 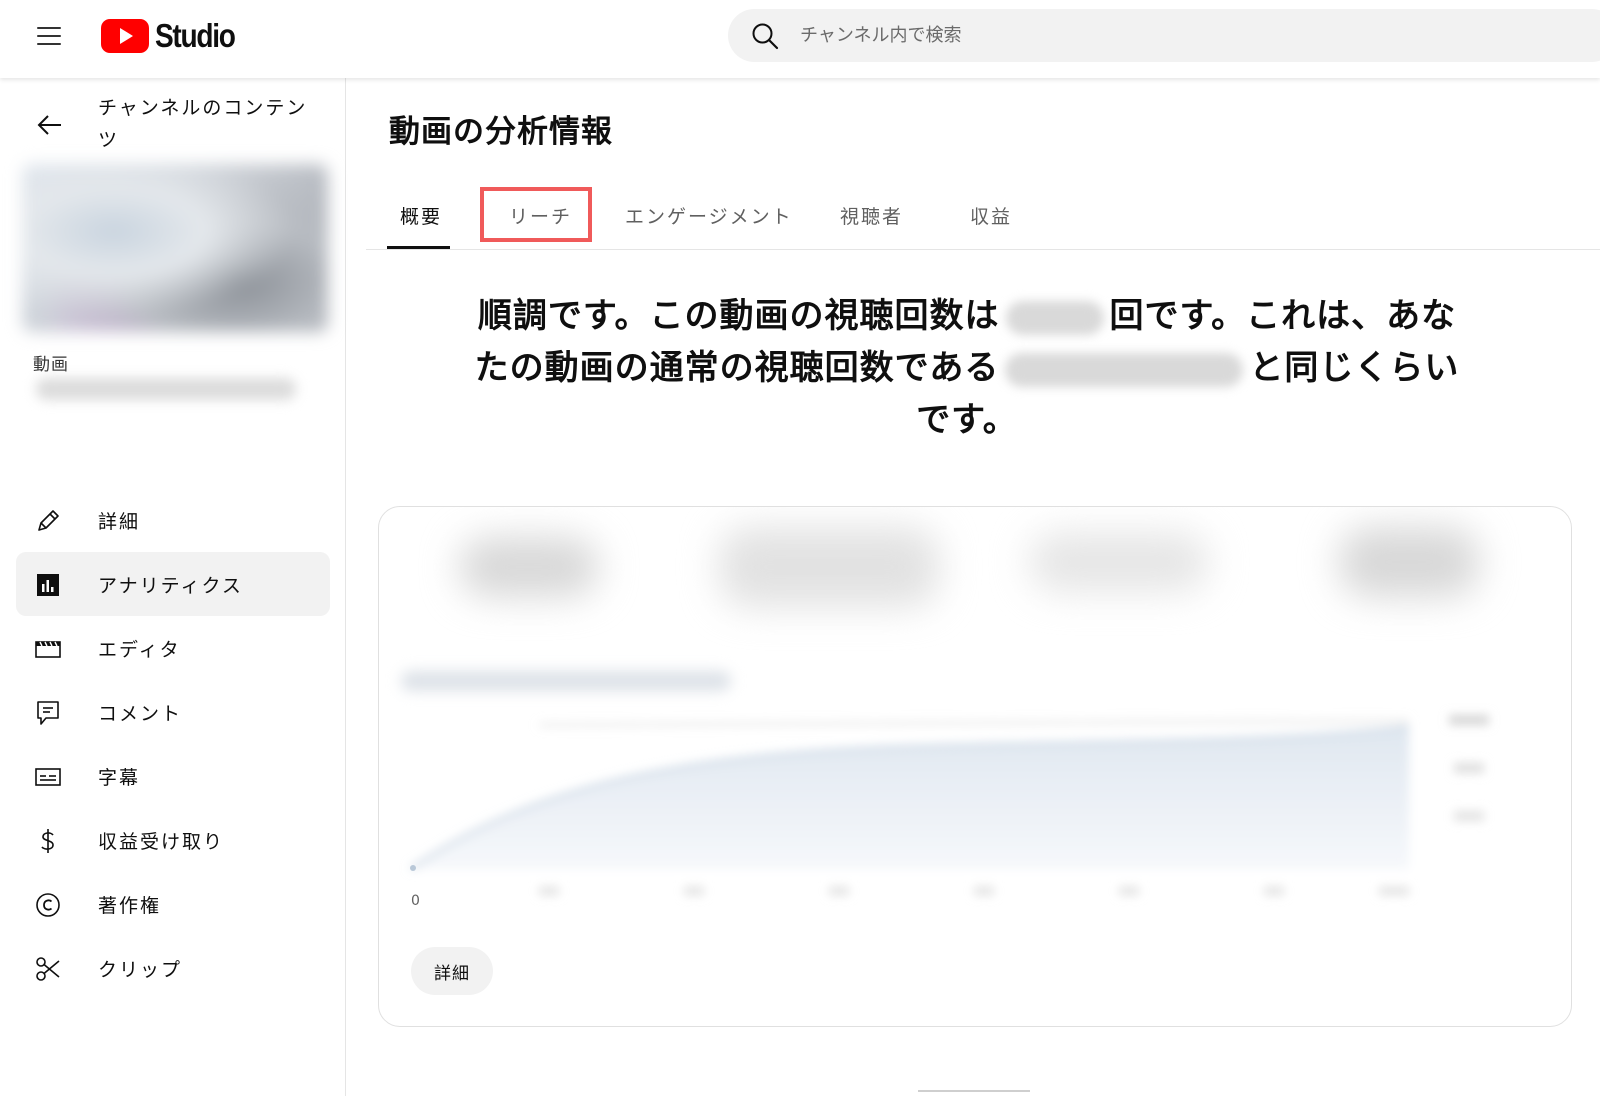 What do you see at coordinates (48, 969) in the screenshot?
I see `scissors-icon` at bounding box center [48, 969].